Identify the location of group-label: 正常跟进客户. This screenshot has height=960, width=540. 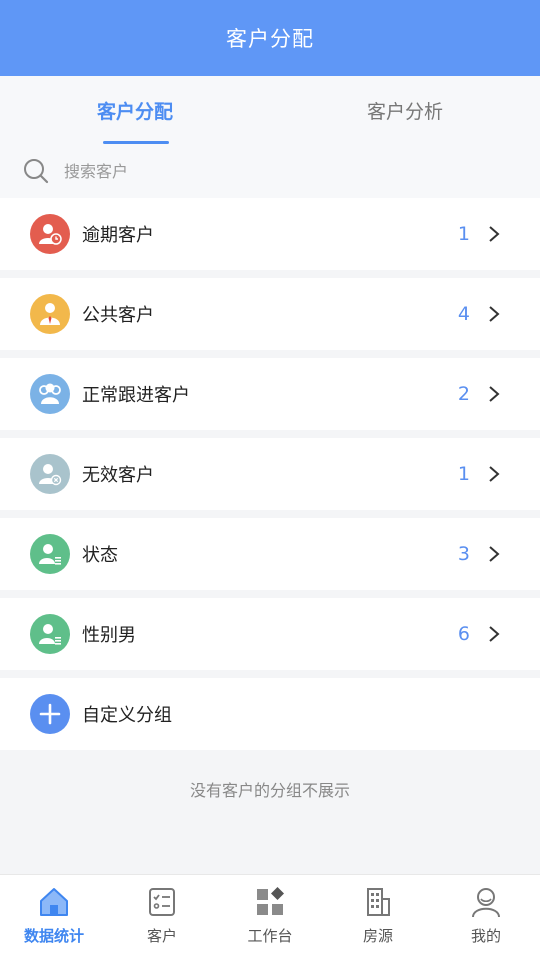
(136, 395).